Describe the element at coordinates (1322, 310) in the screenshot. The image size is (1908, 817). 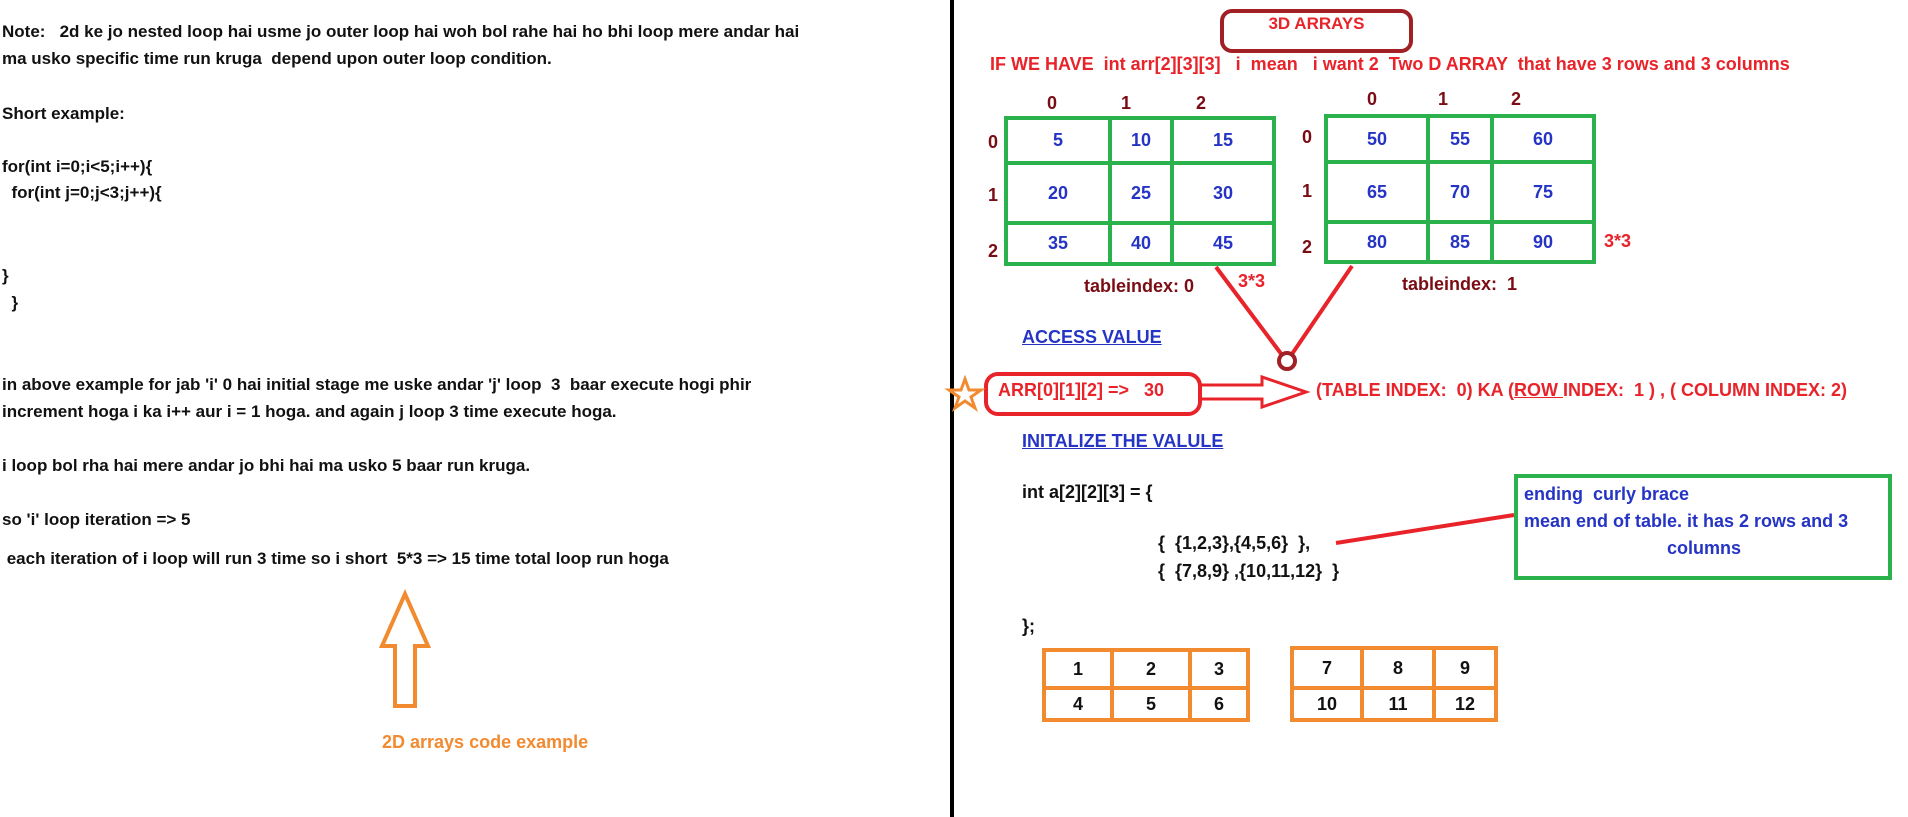
I see `connector-line-table1` at that location.